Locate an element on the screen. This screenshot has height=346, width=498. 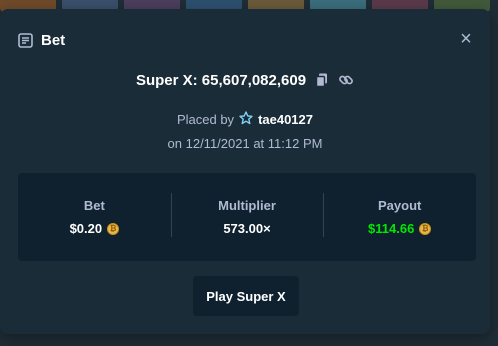
close-button: × is located at coordinates (466, 39).